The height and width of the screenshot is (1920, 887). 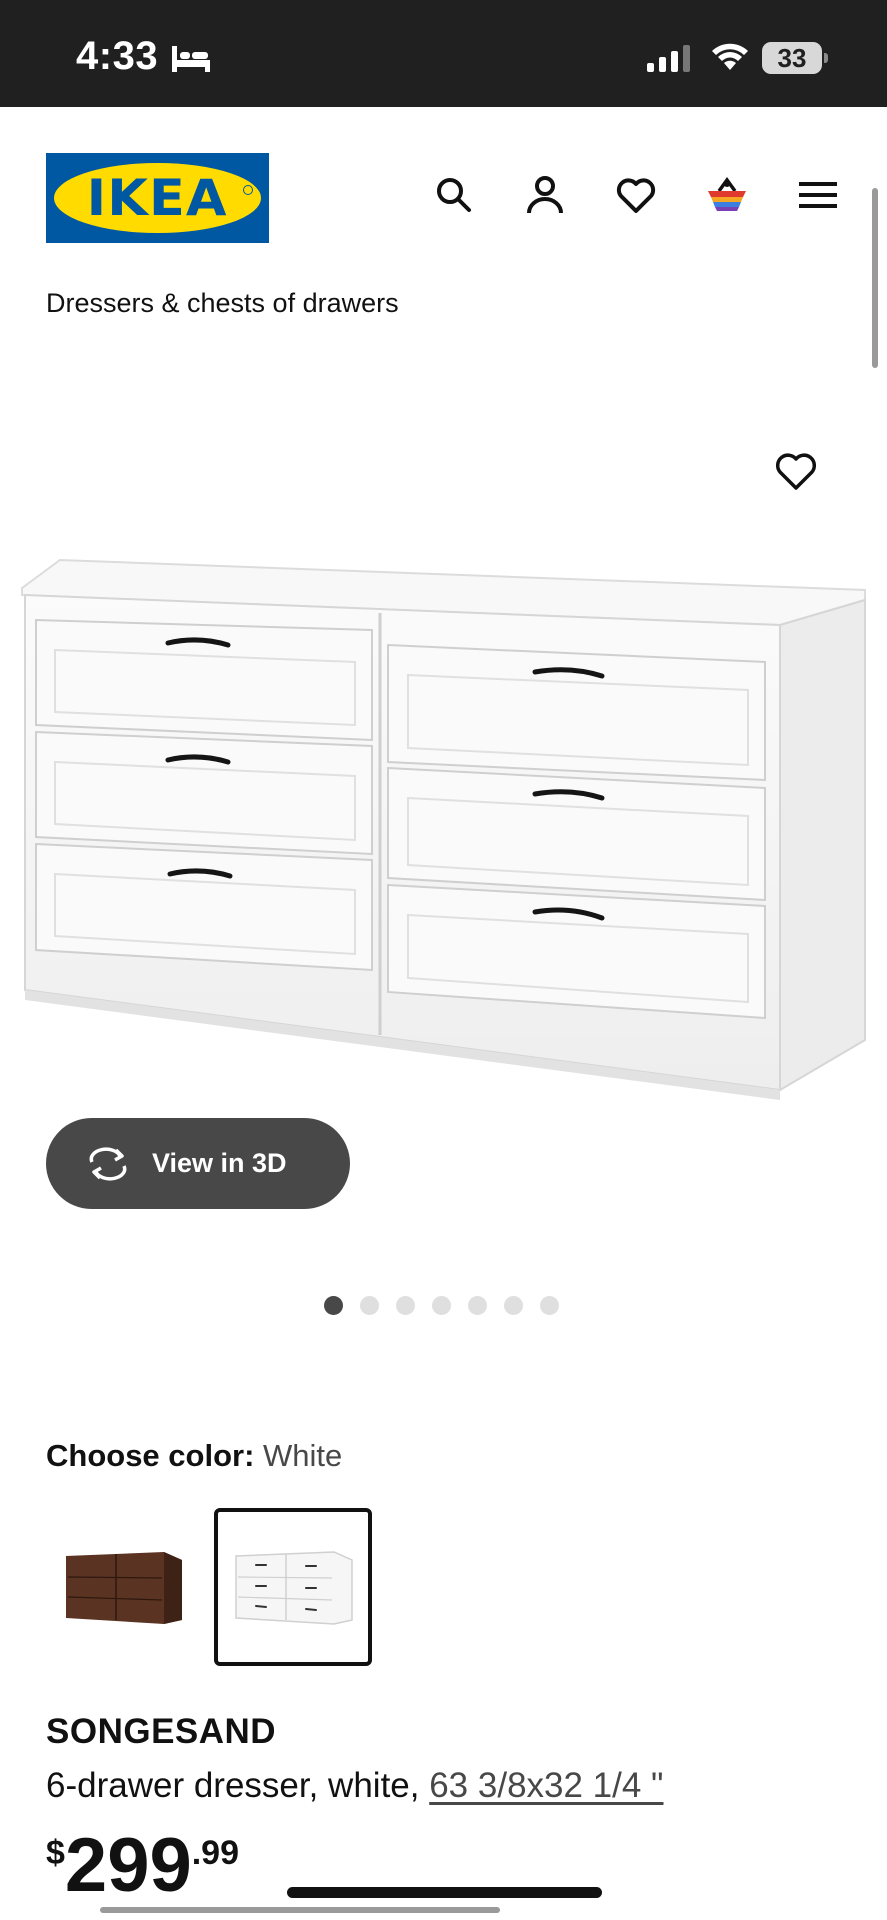 What do you see at coordinates (233, 1785) in the screenshot?
I see `product-description-text: 6-drawer dresser, white,` at bounding box center [233, 1785].